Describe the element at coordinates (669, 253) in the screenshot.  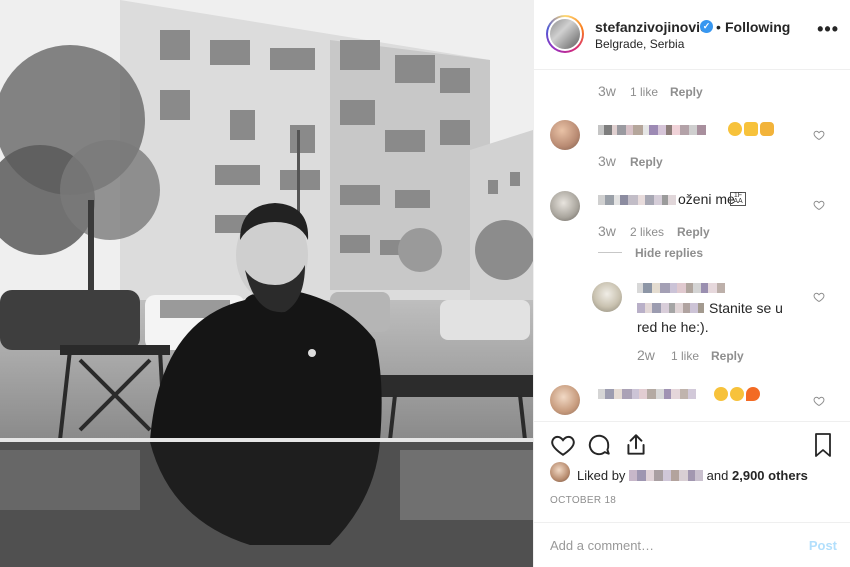
I see `hide-replies-button: Hide replies` at that location.